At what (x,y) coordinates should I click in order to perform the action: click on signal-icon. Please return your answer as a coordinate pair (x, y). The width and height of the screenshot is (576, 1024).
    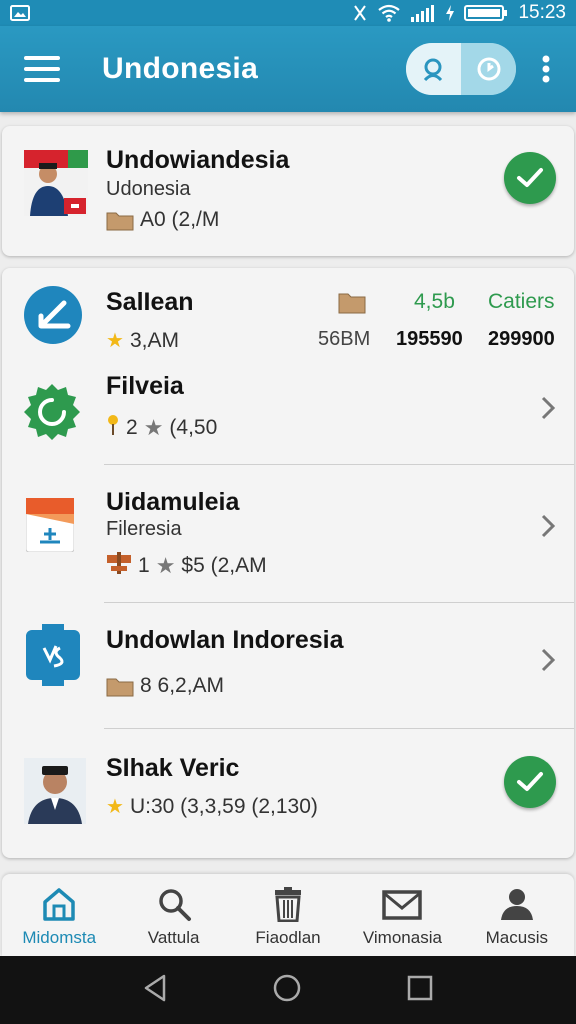
    Looking at the image, I should click on (423, 13).